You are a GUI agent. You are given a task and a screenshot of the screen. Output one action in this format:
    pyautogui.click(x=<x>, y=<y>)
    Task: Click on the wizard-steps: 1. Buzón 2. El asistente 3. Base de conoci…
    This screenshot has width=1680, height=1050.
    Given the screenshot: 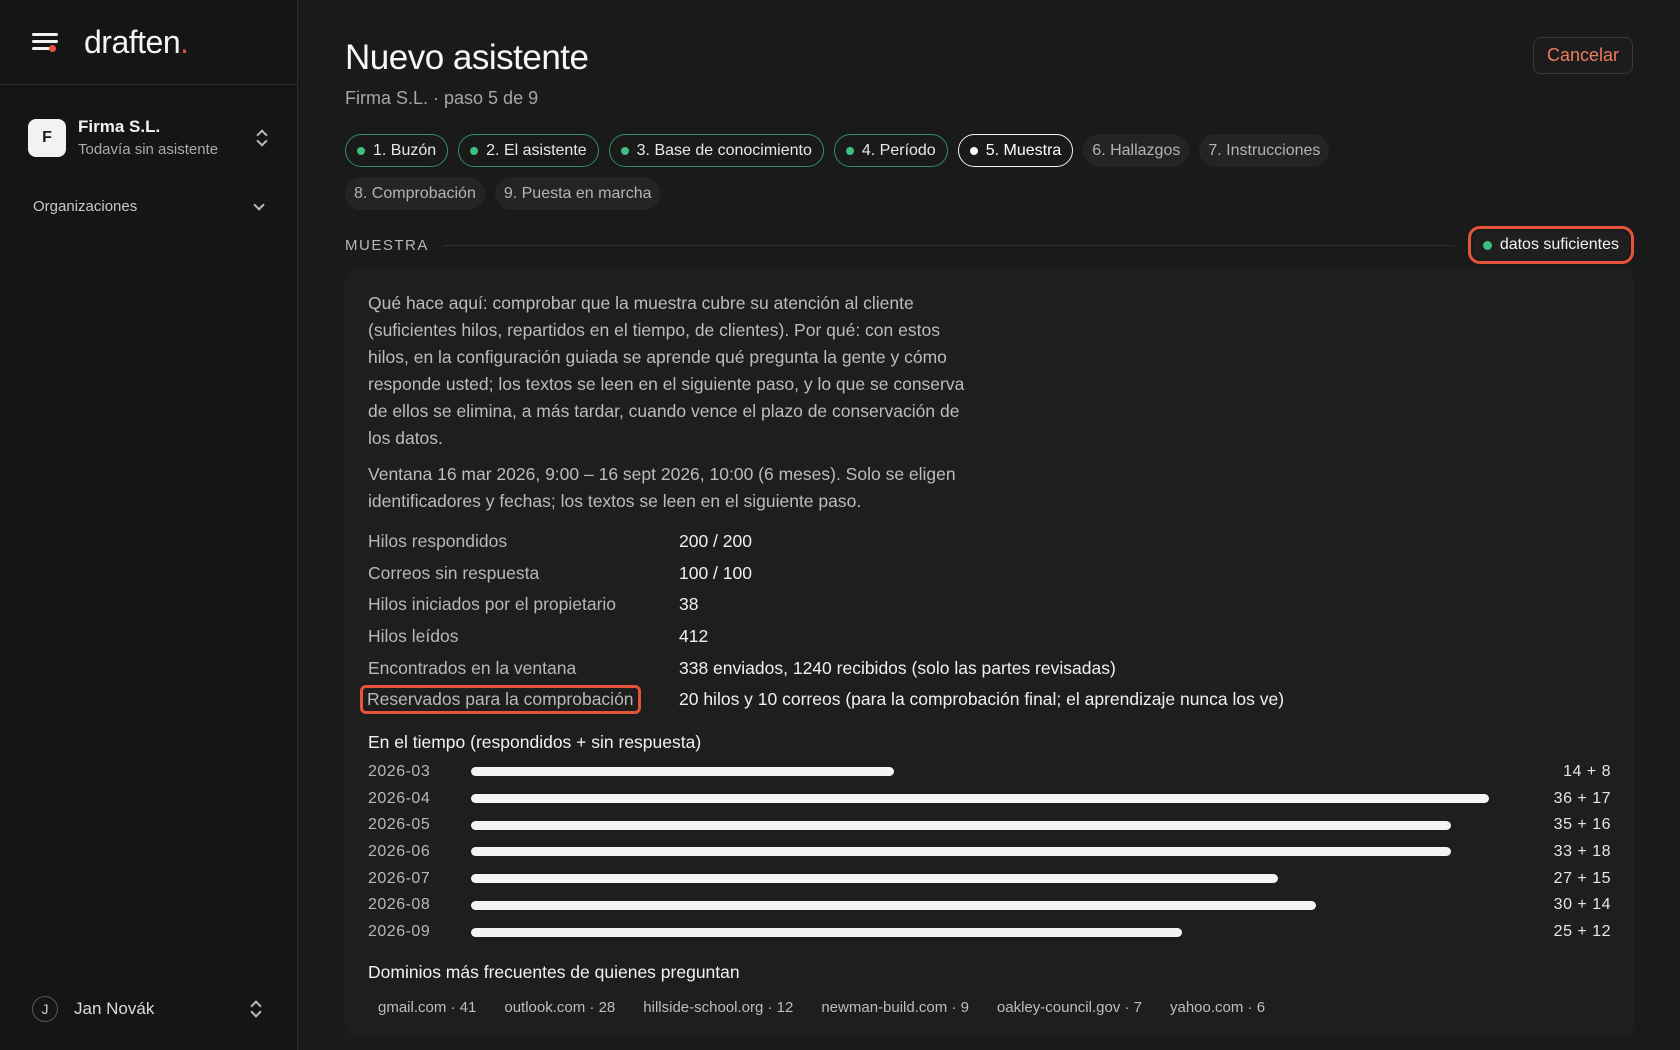 What is the action you would take?
    pyautogui.click(x=910, y=172)
    